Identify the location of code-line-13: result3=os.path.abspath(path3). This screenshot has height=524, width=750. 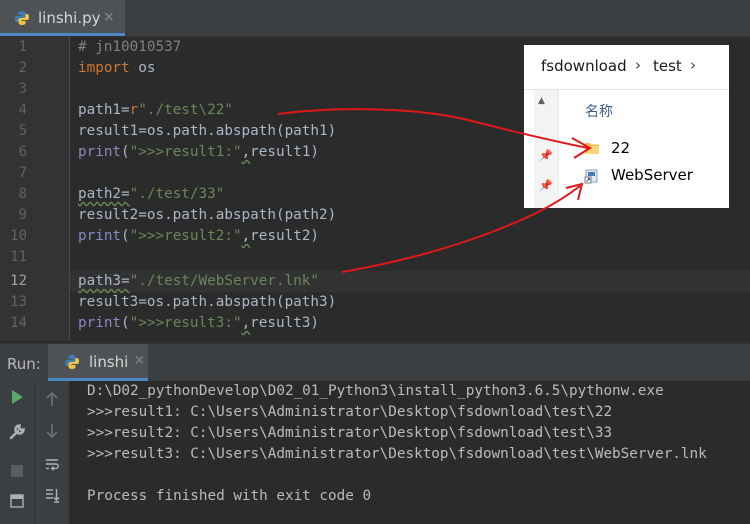
(207, 302).